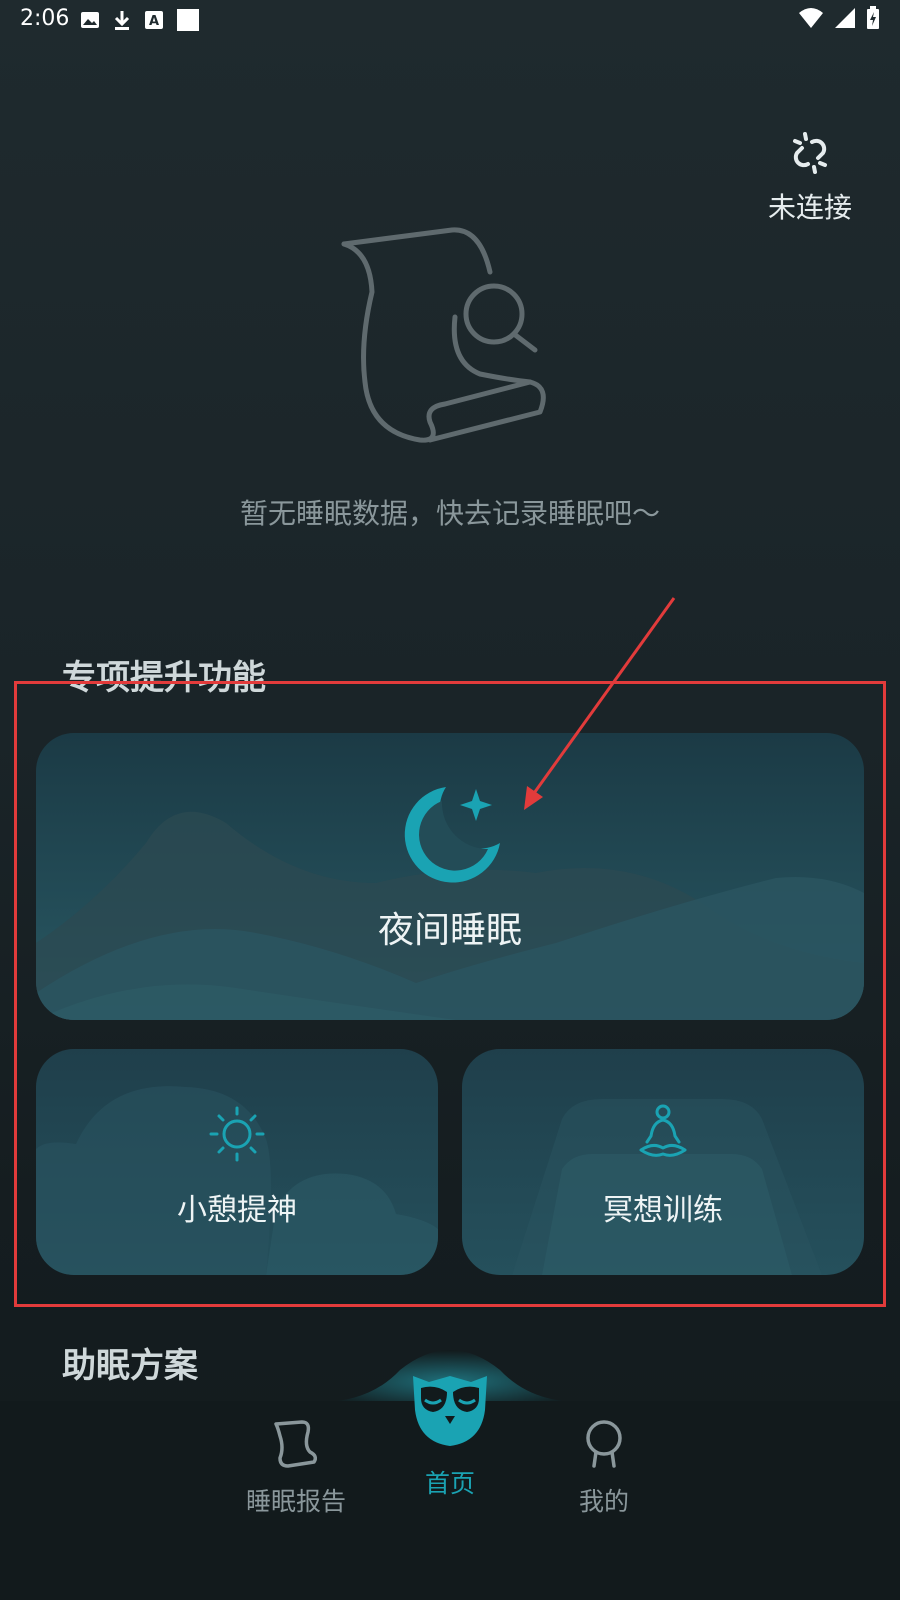 The height and width of the screenshot is (1600, 900). I want to click on profile-icon, so click(604, 1444).